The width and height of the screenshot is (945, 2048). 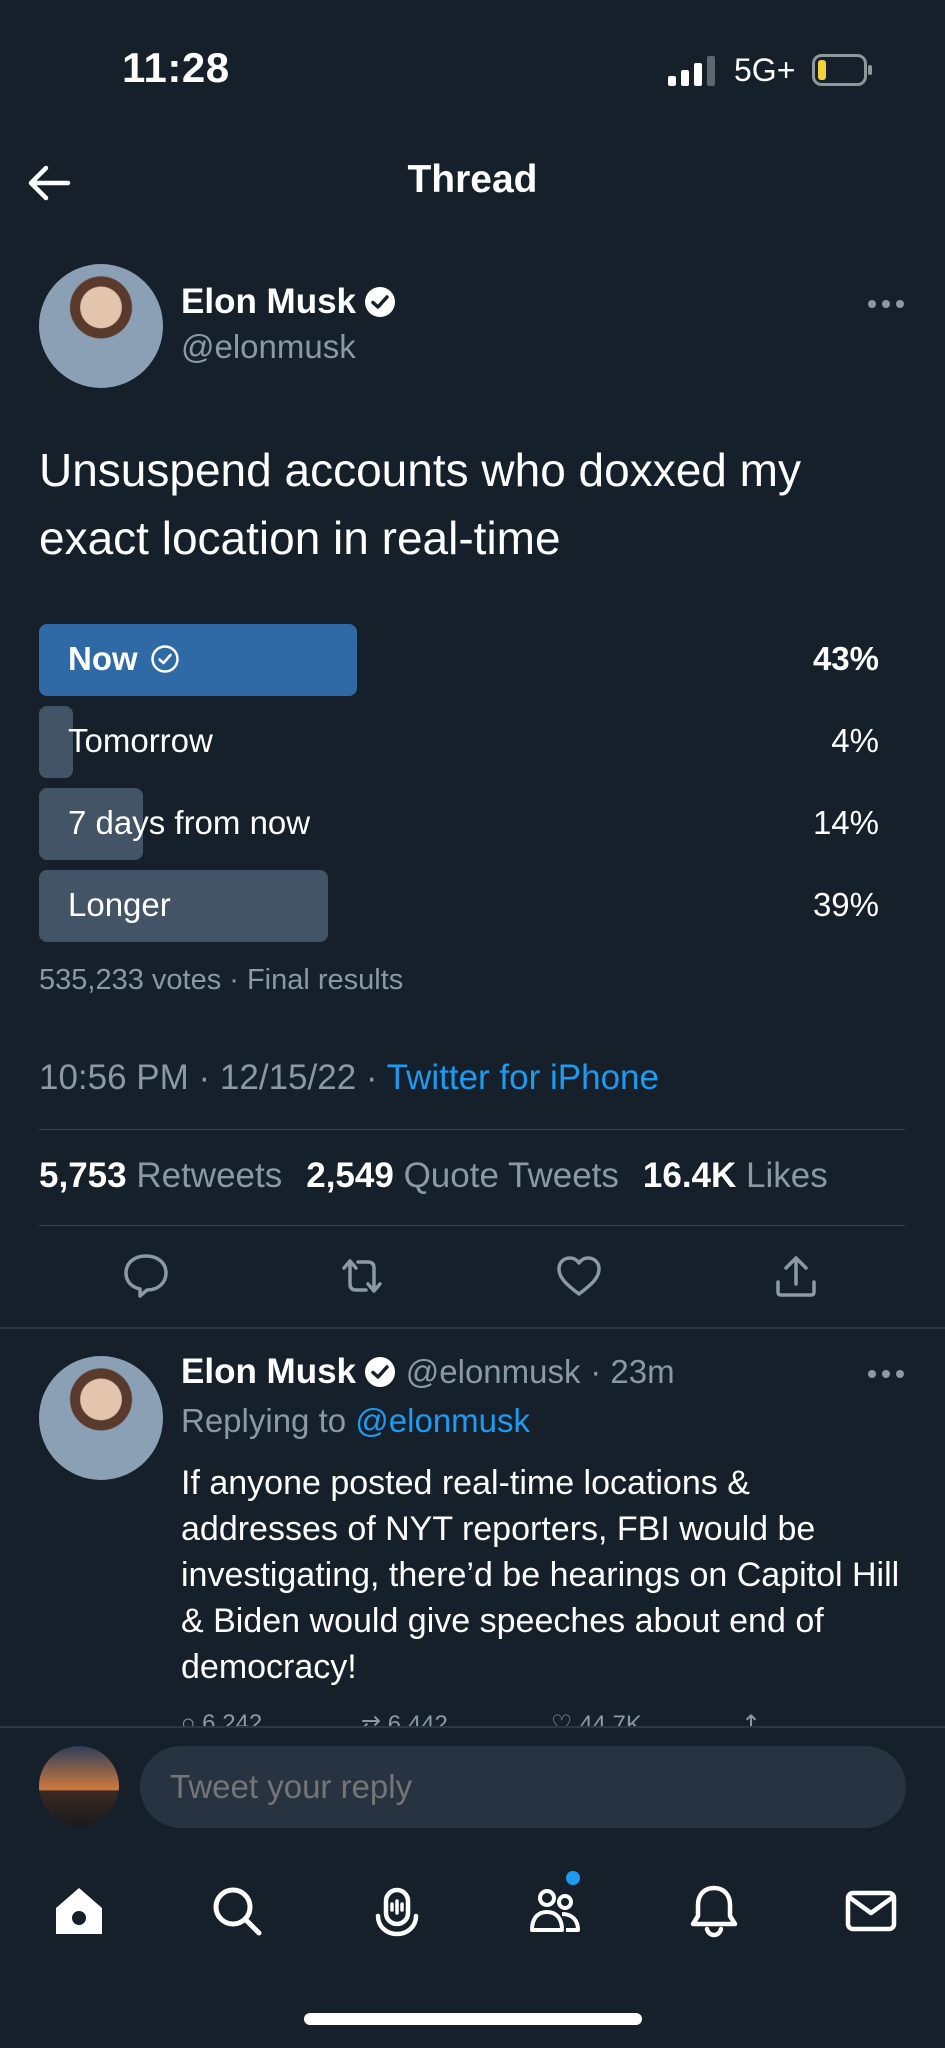 I want to click on poll-percent: 43%, so click(x=845, y=658).